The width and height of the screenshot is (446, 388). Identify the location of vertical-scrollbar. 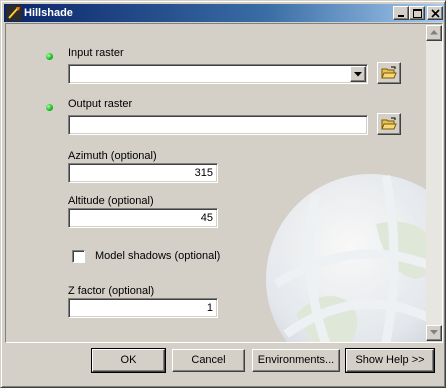
(434, 183).